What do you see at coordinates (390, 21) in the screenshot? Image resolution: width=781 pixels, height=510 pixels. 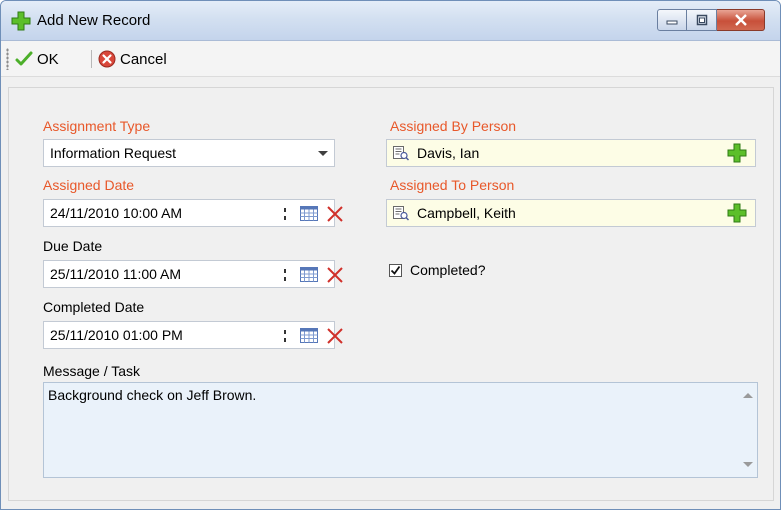 I see `title-bar: Add New Record` at bounding box center [390, 21].